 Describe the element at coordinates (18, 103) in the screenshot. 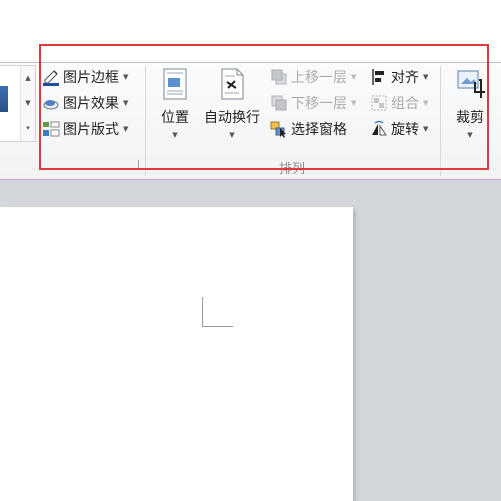

I see `picture-styles-gallery: ▲ ▼ ▾` at that location.